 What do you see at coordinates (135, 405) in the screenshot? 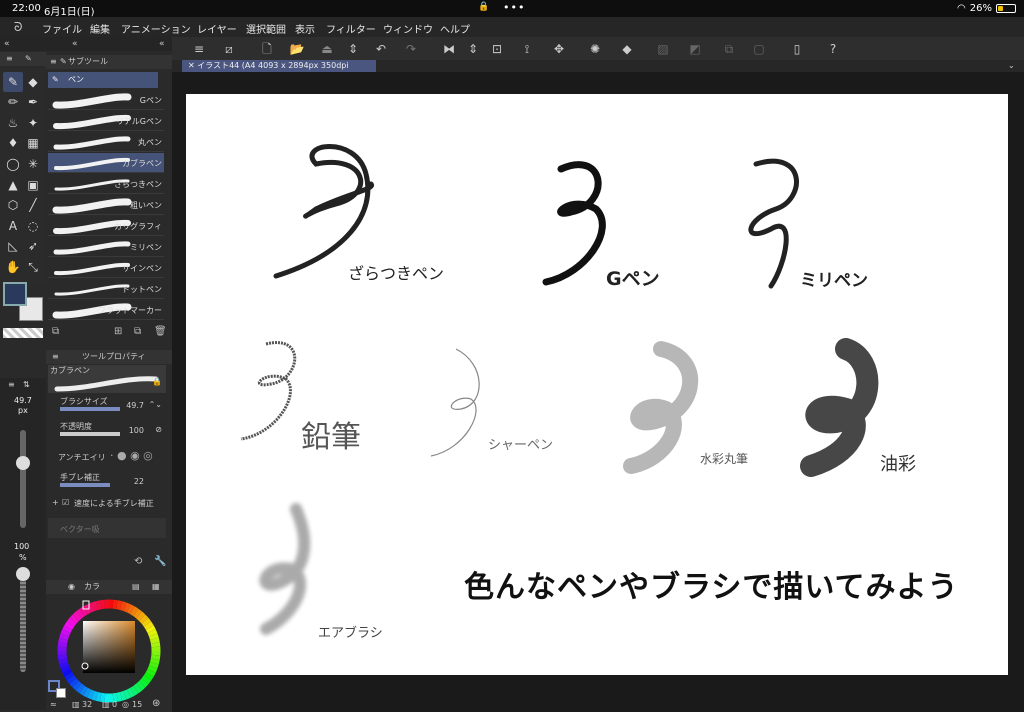
I see `brush-size-value: 49.7` at bounding box center [135, 405].